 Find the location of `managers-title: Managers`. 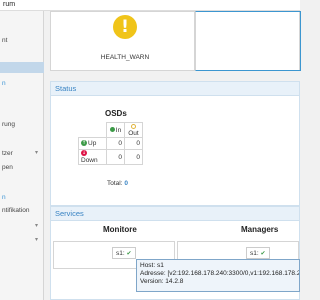

managers-title: Managers is located at coordinates (260, 229).